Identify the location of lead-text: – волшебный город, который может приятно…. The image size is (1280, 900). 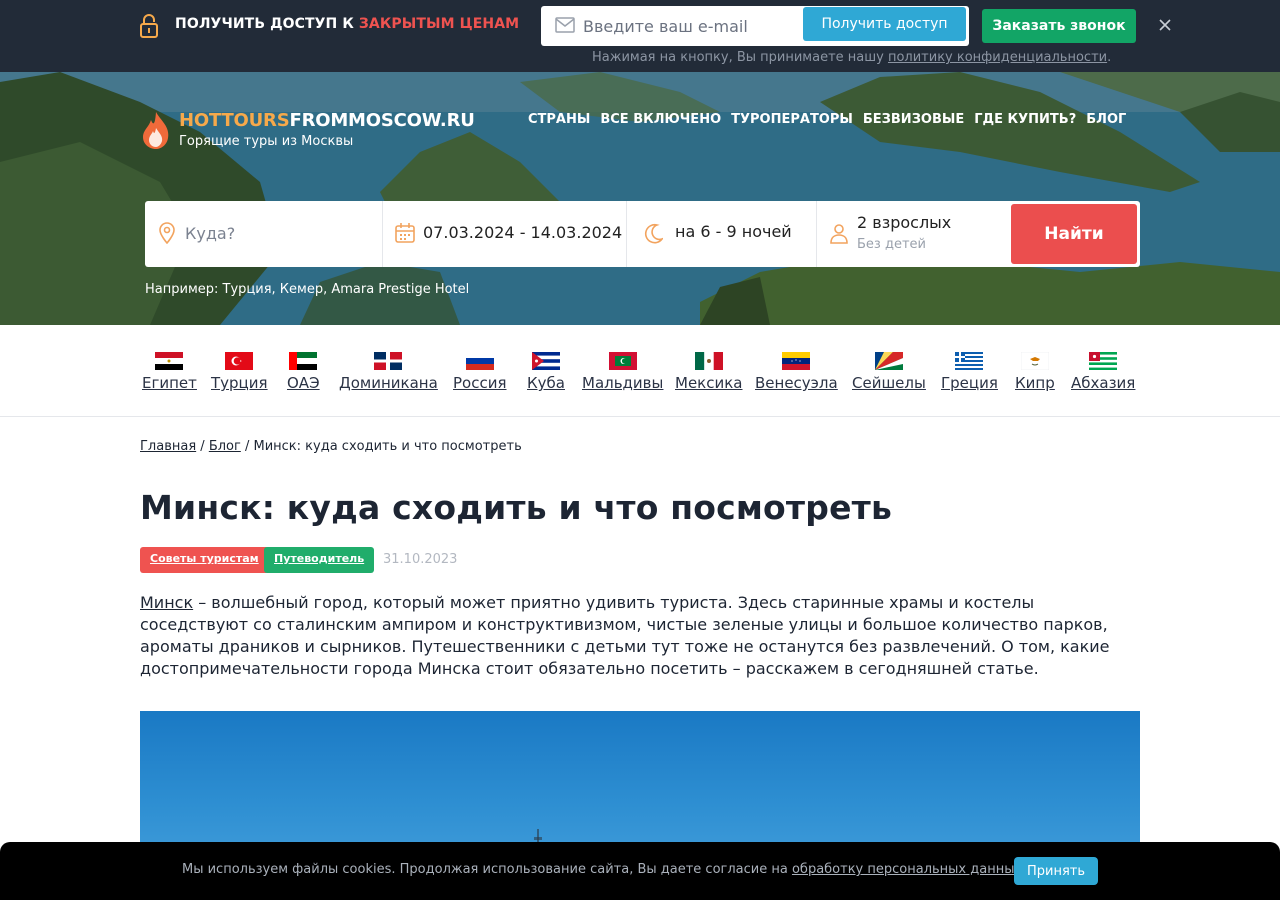
(625, 635).